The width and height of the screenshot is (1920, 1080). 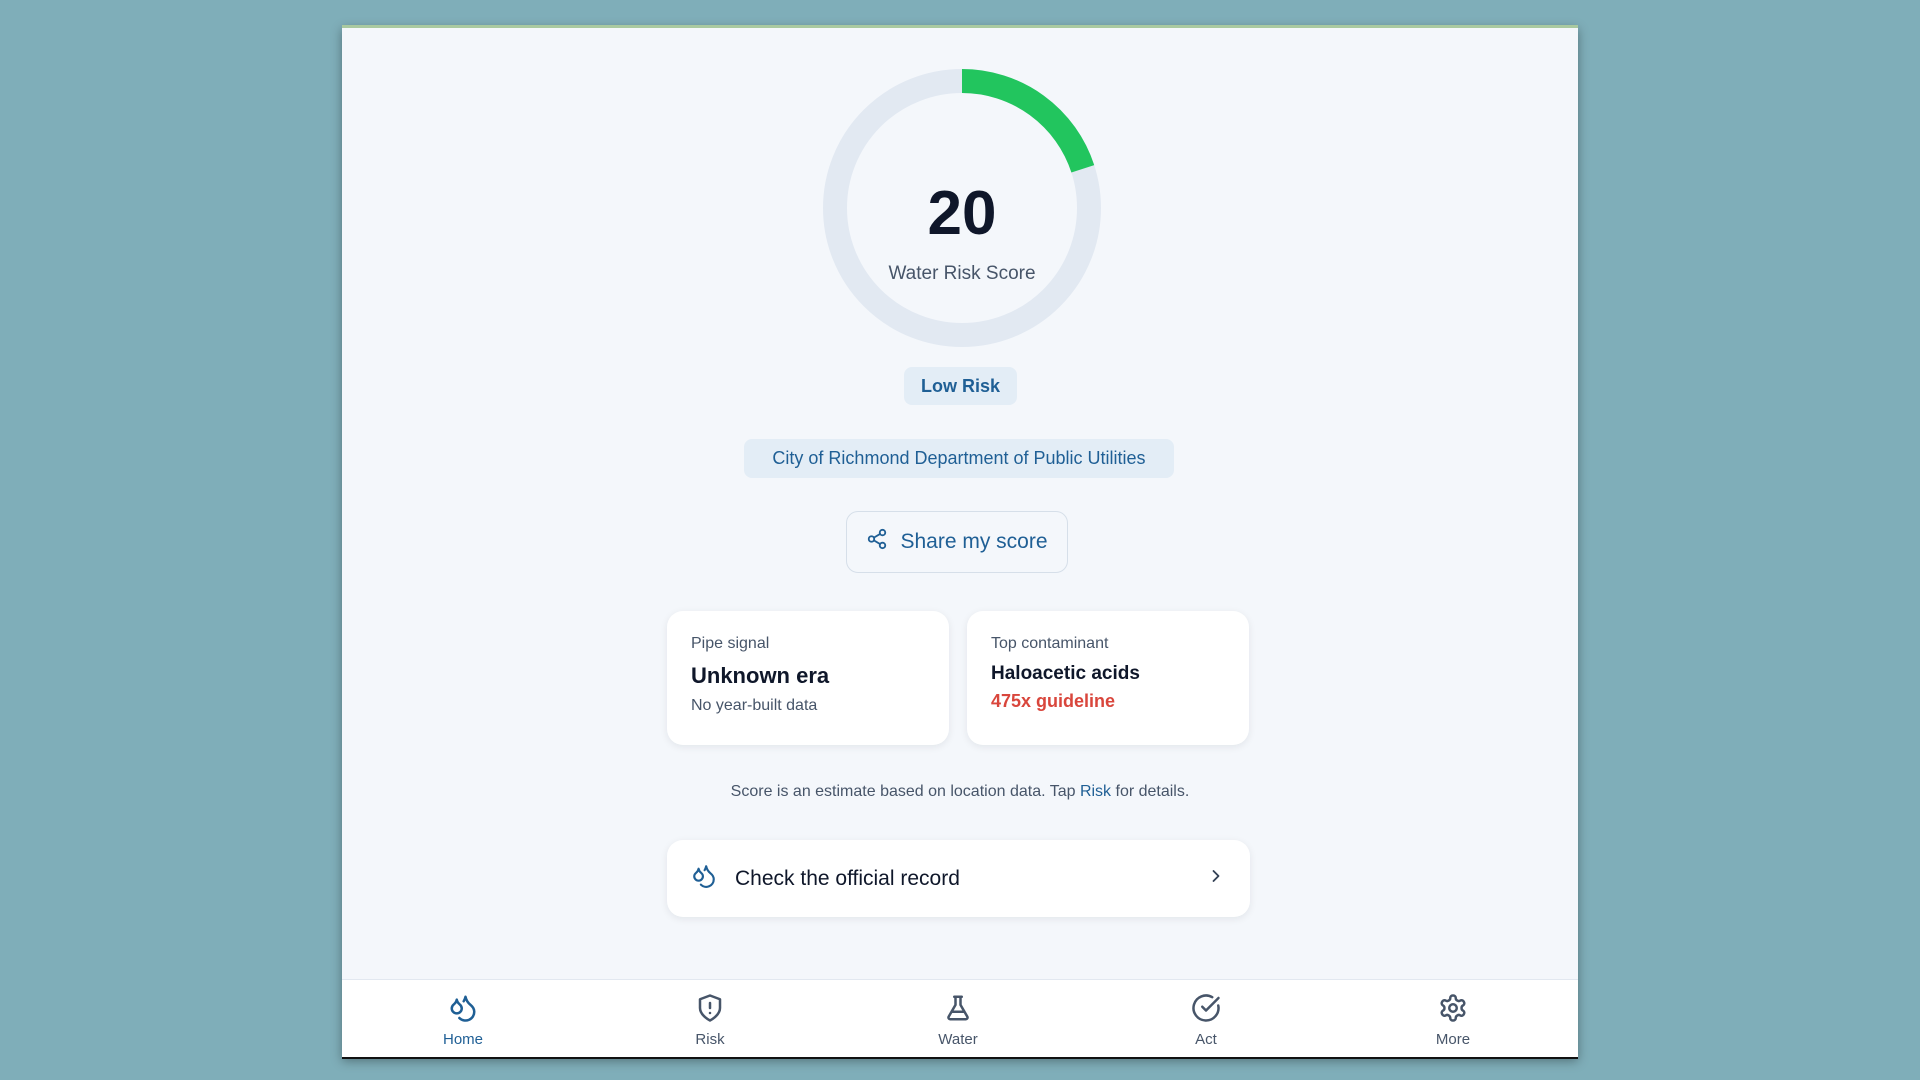 I want to click on nav-item-more: More, so click(x=1453, y=1019).